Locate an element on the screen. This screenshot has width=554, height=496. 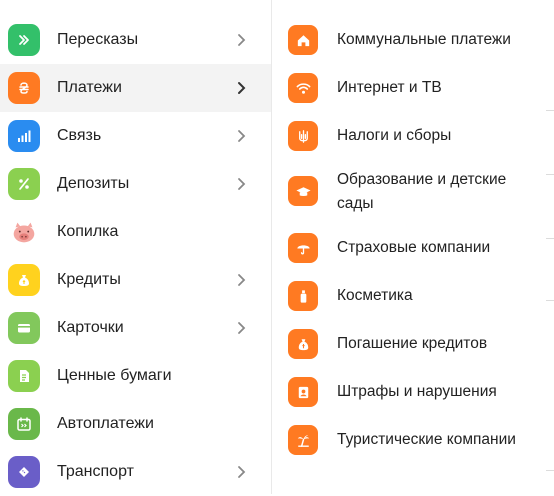
submenu-item-label-line2: сады is located at coordinates (355, 203).